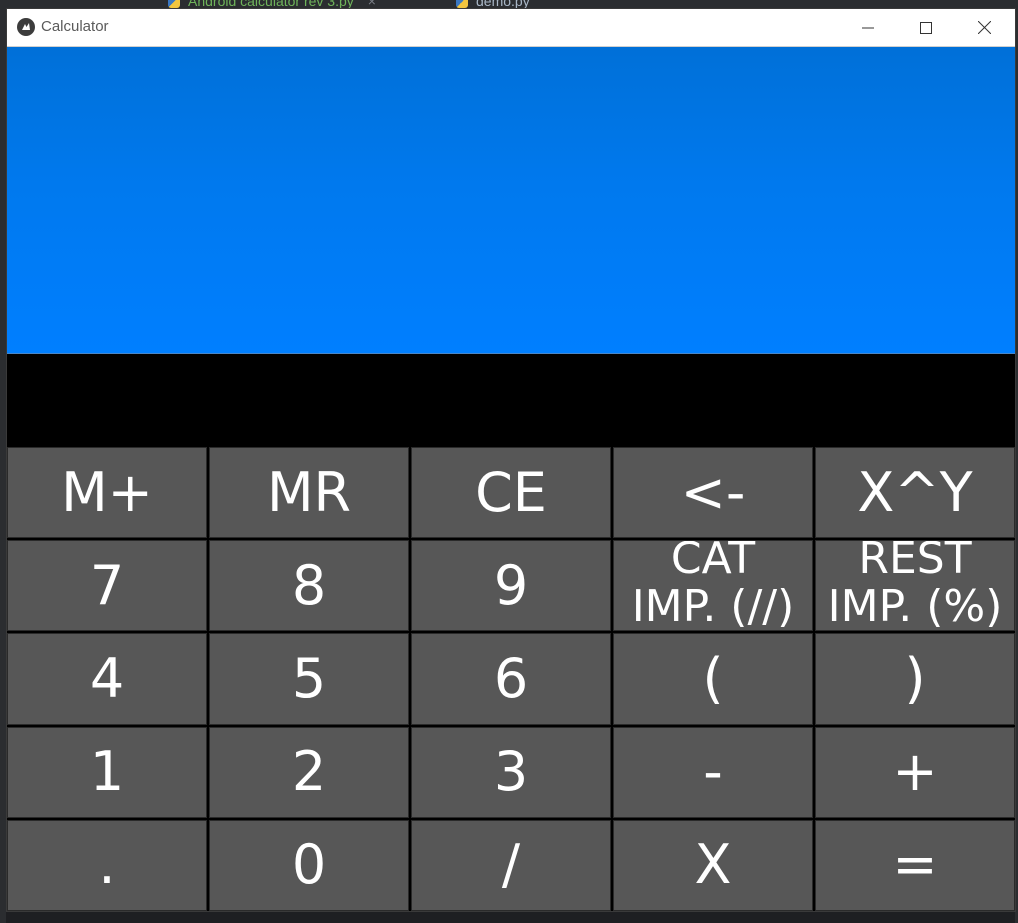  What do you see at coordinates (915, 772) in the screenshot?
I see `plus-button: +` at bounding box center [915, 772].